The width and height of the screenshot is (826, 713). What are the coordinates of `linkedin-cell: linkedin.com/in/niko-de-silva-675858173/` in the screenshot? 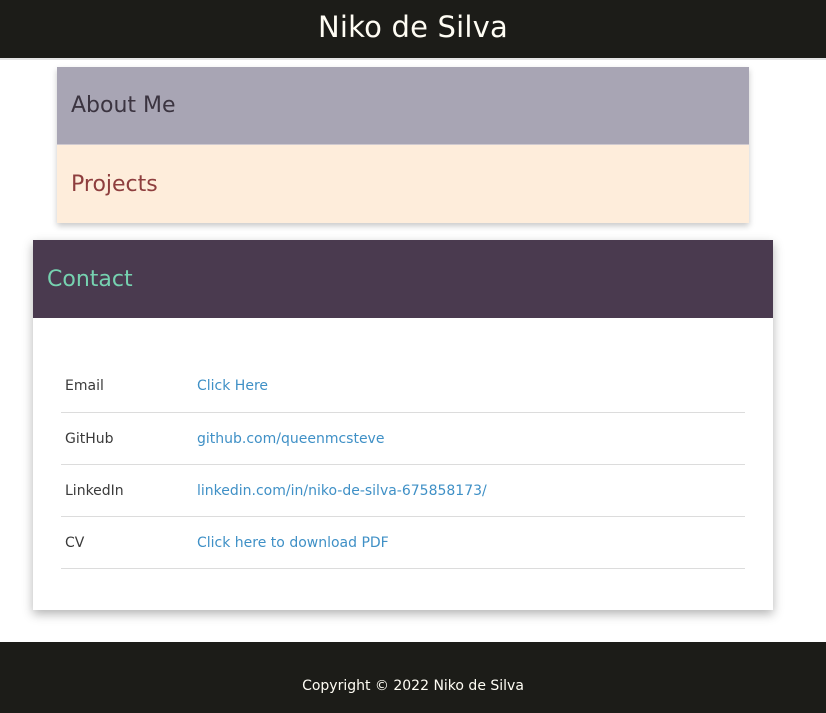 It's located at (471, 490).